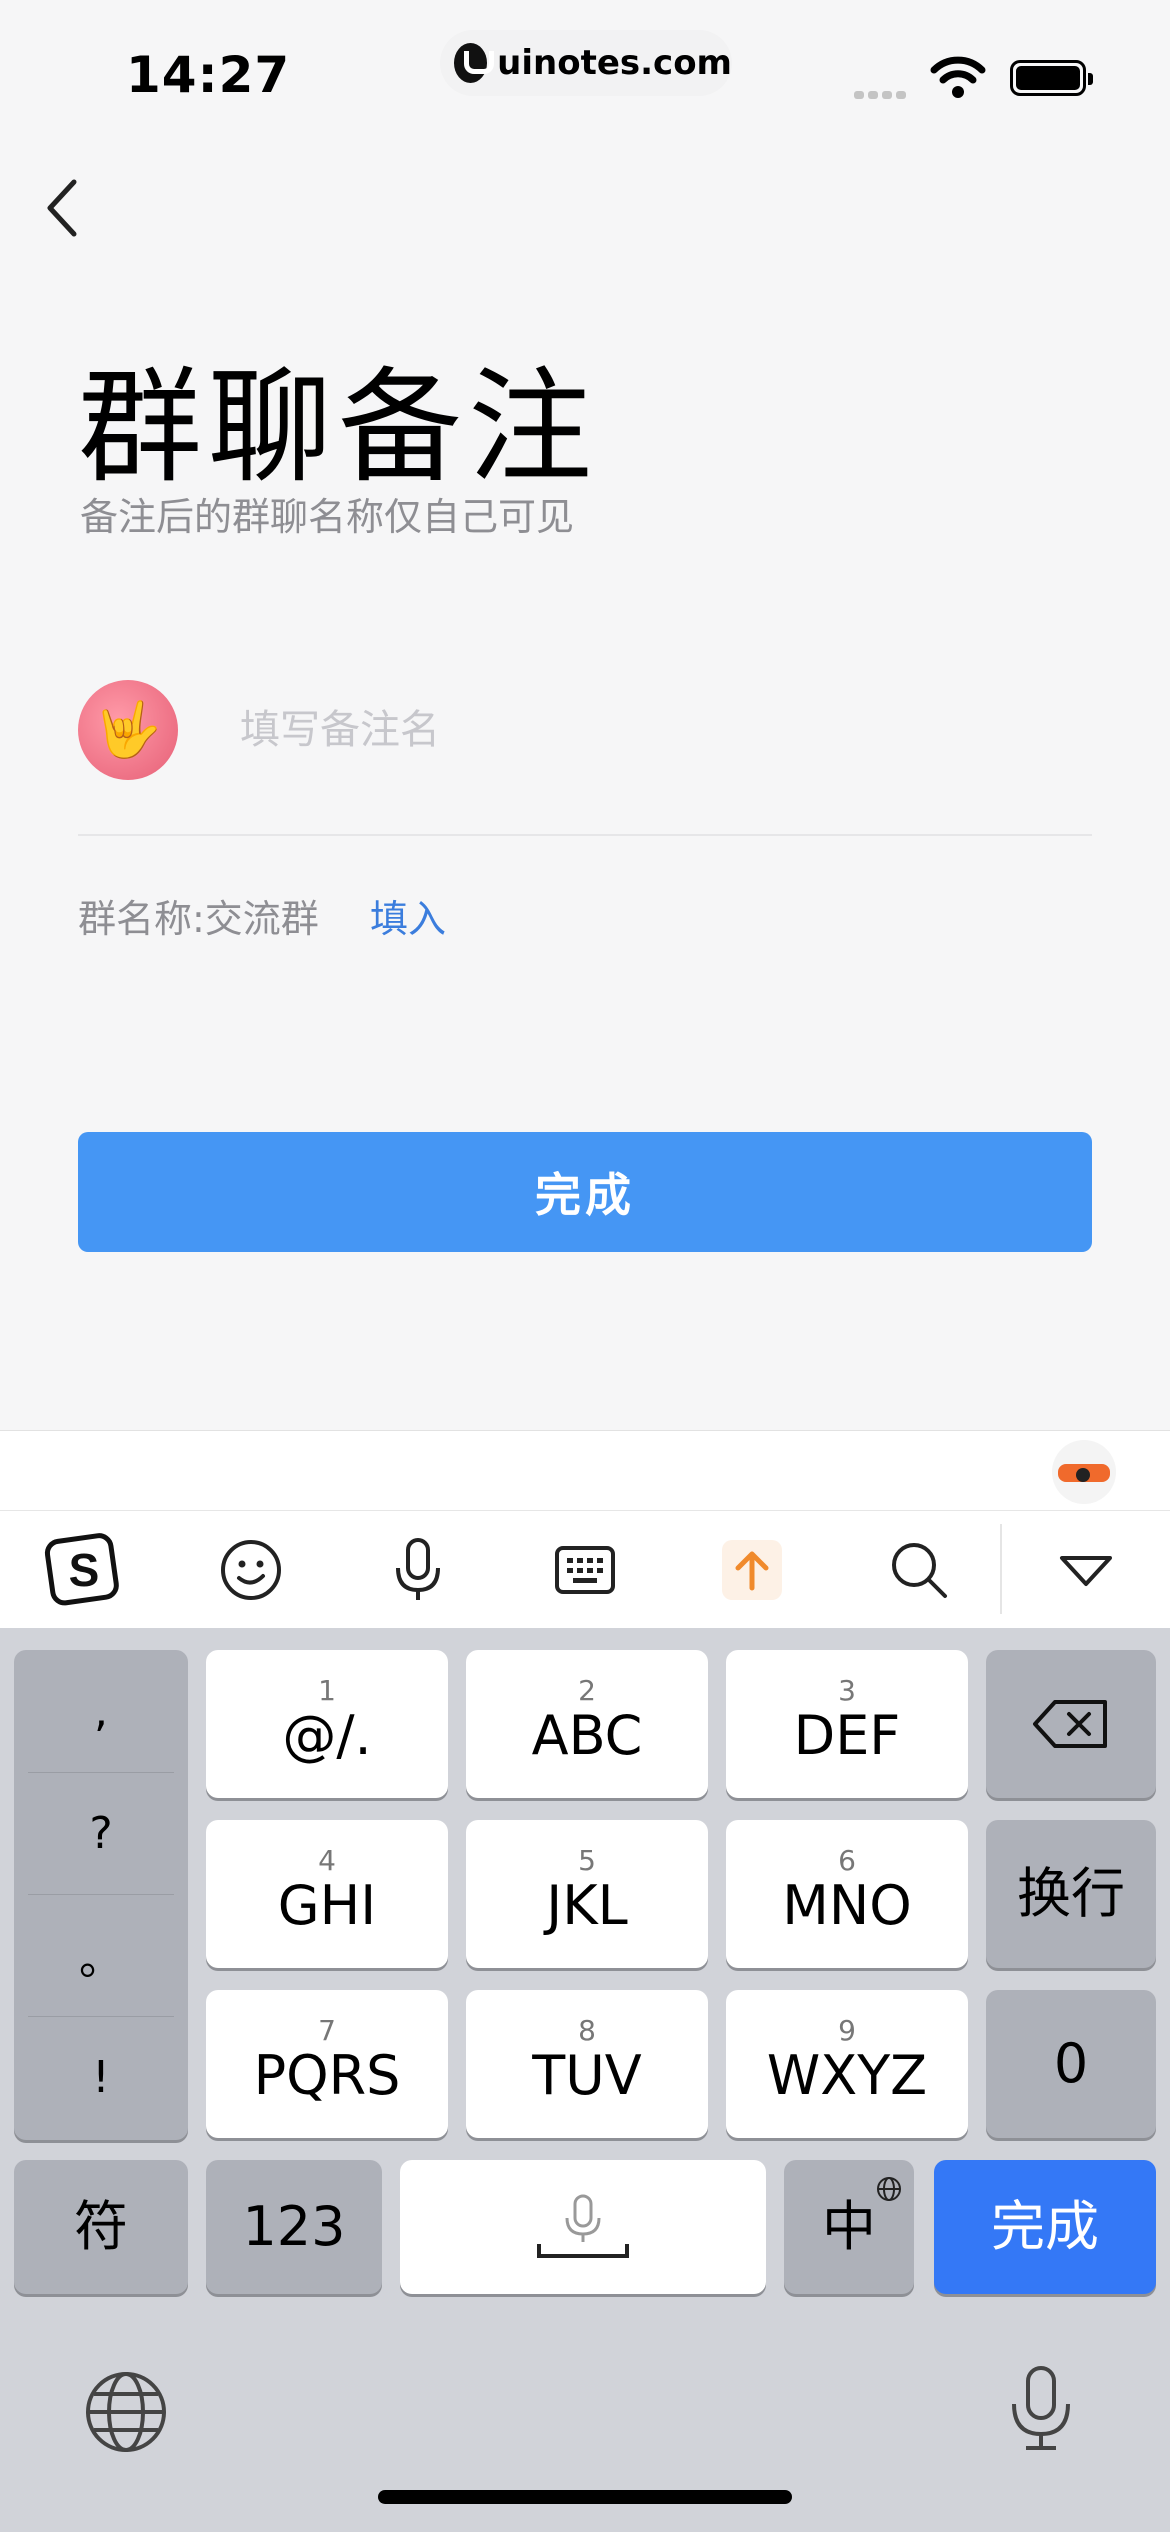  I want to click on hand-gesture-icon: 🤟, so click(128, 729).